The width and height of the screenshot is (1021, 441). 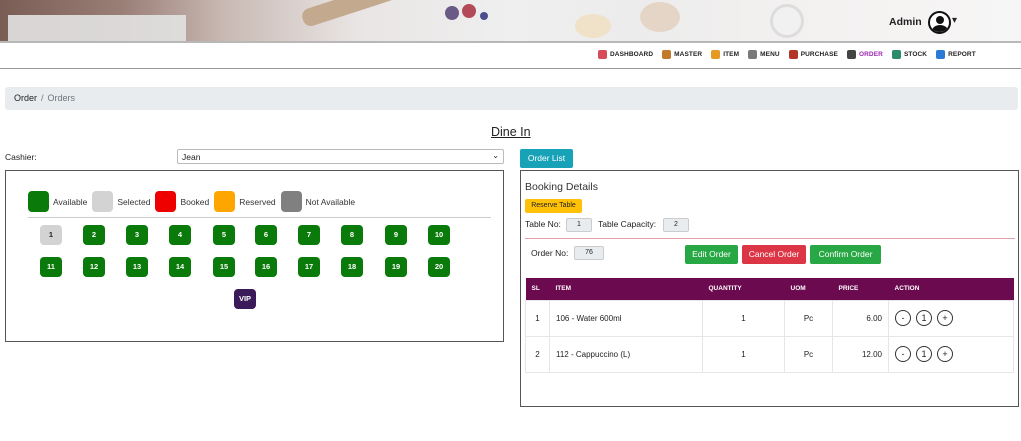 I want to click on breadcrumb-current: Orders, so click(x=61, y=98).